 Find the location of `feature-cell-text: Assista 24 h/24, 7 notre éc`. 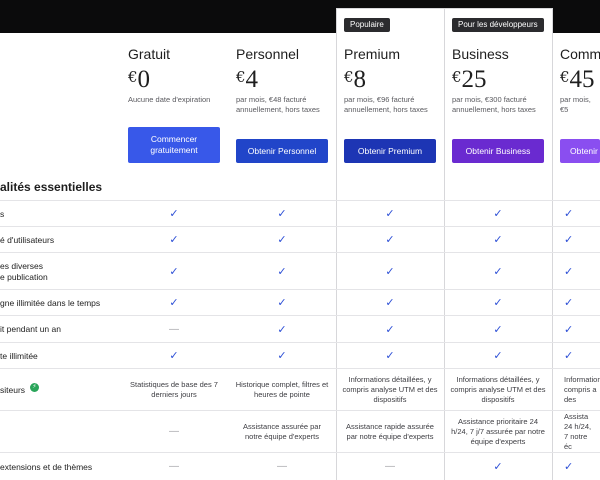

feature-cell-text: Assista 24 h/24, 7 notre éc is located at coordinates (578, 431).